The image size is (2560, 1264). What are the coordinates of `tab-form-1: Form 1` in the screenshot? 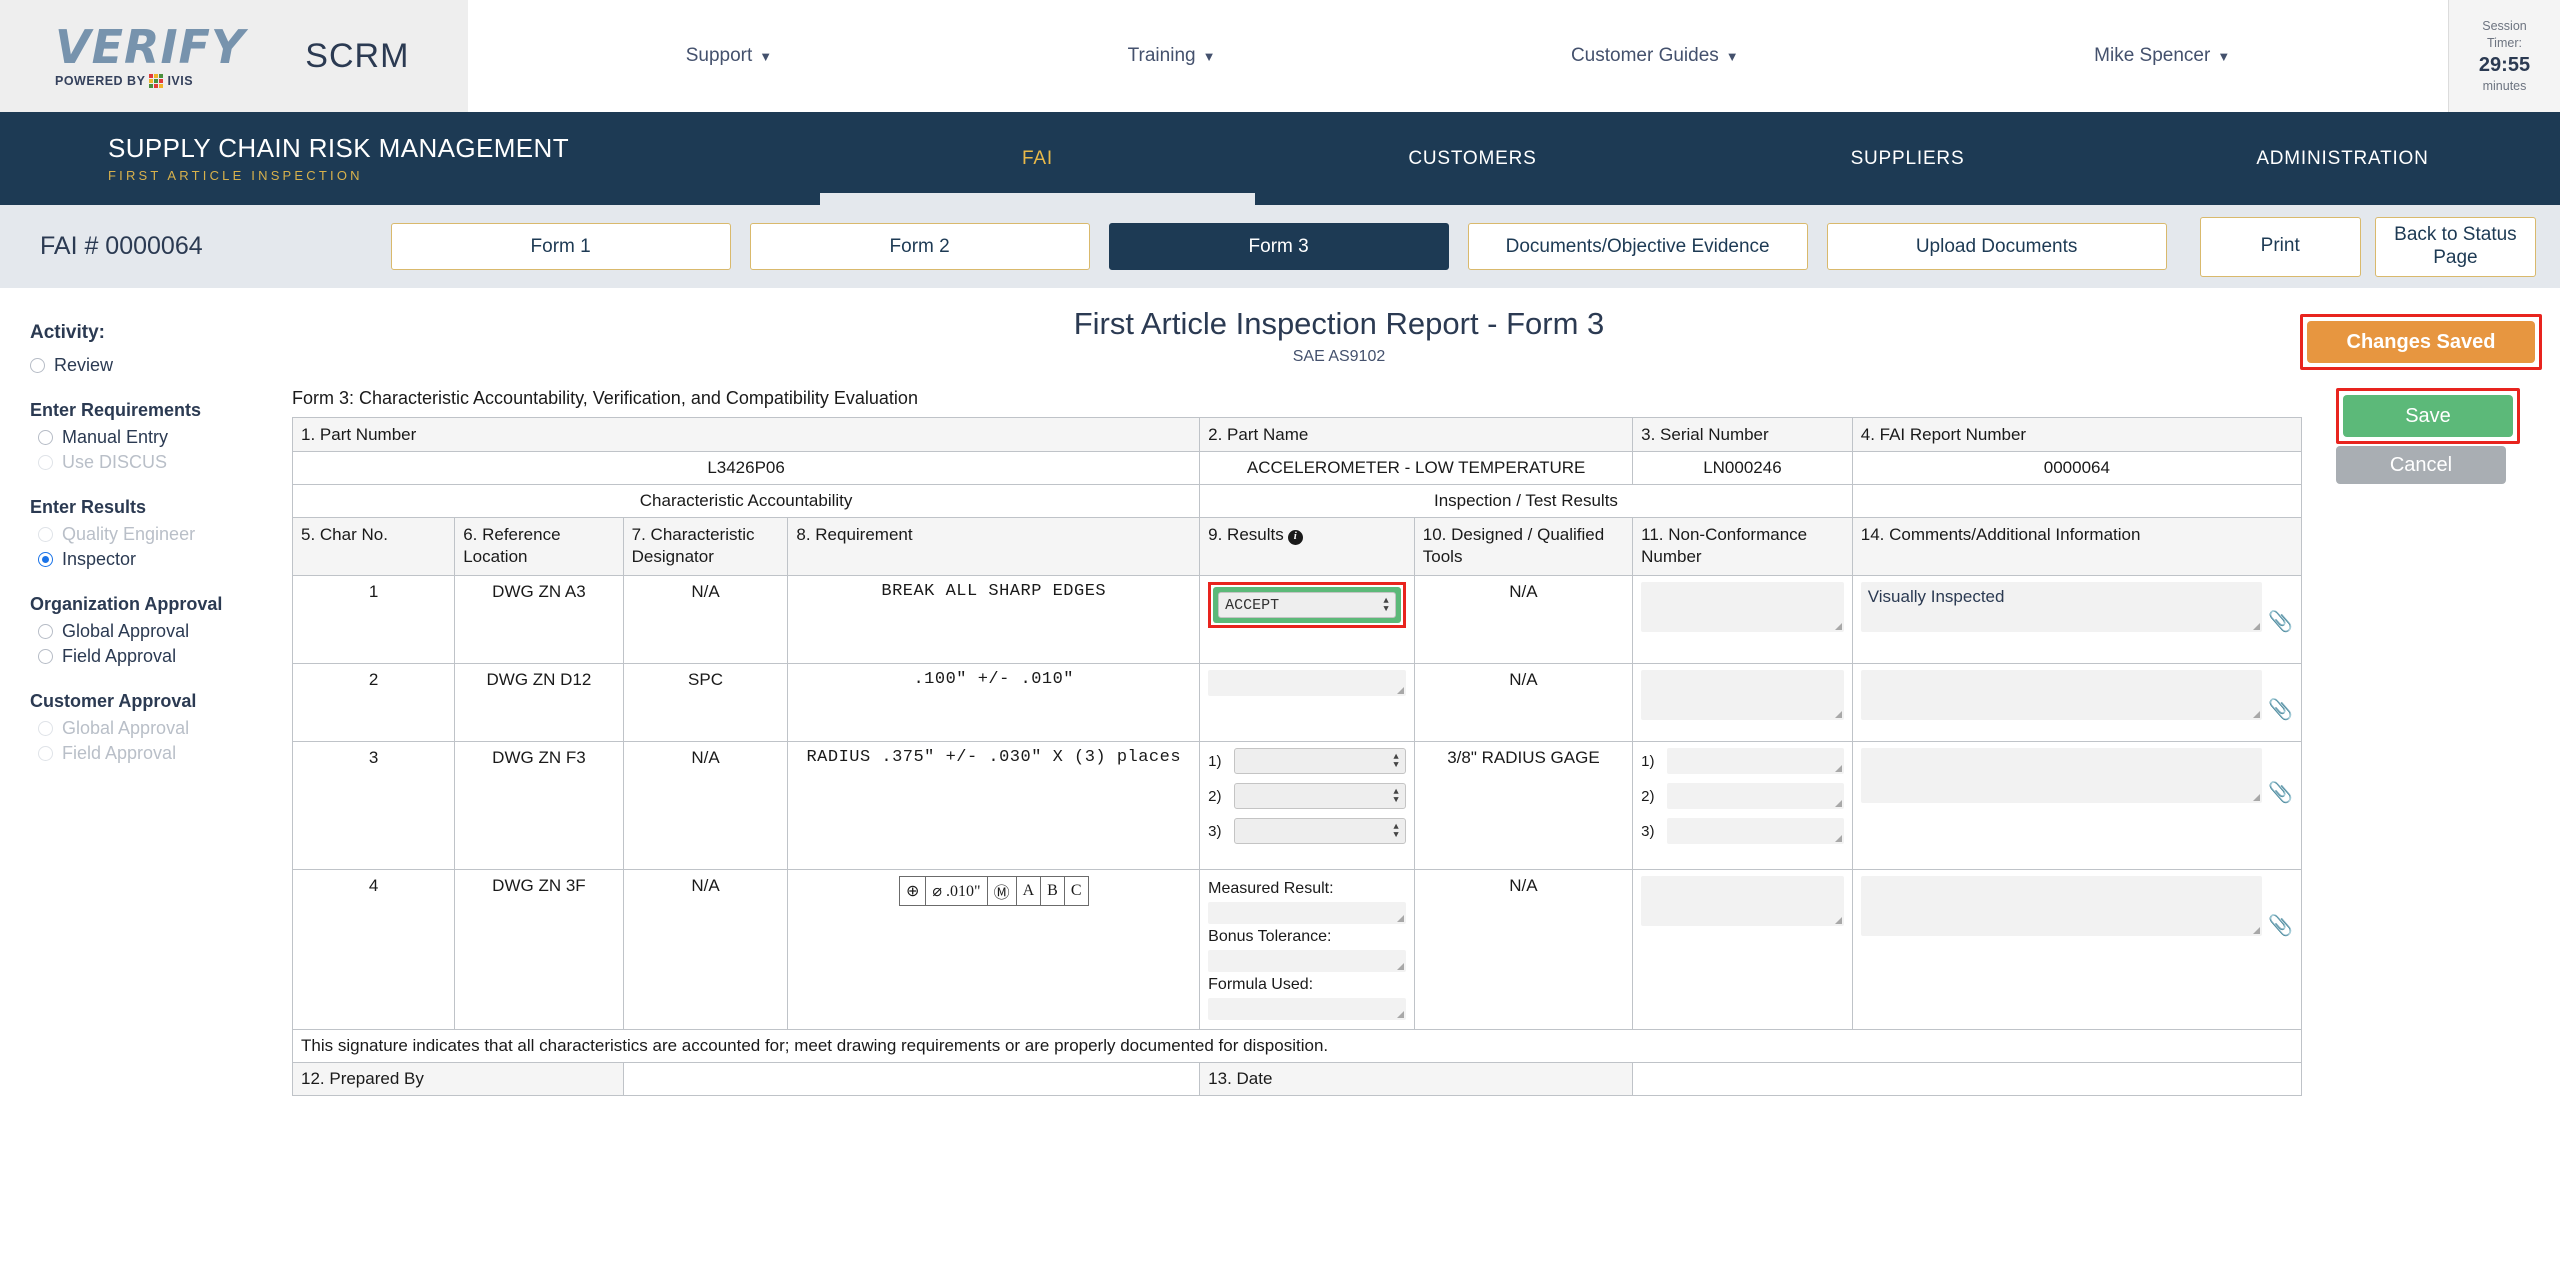 It's located at (560, 246).